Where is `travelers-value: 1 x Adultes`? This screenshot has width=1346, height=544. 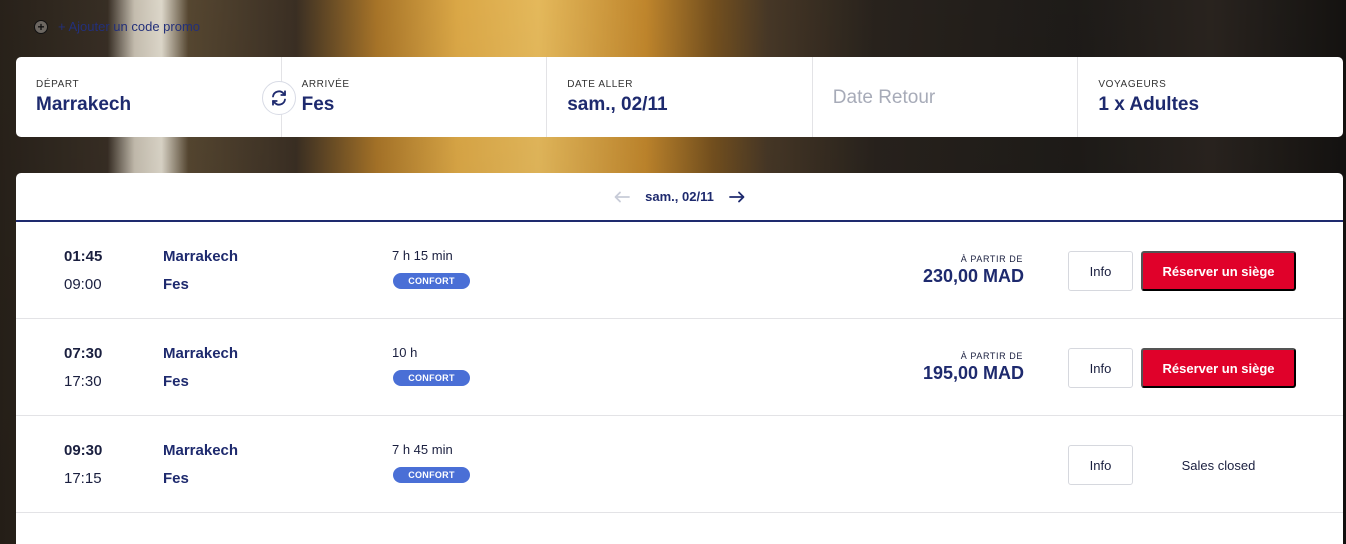
travelers-value: 1 x Adultes is located at coordinates (1149, 104).